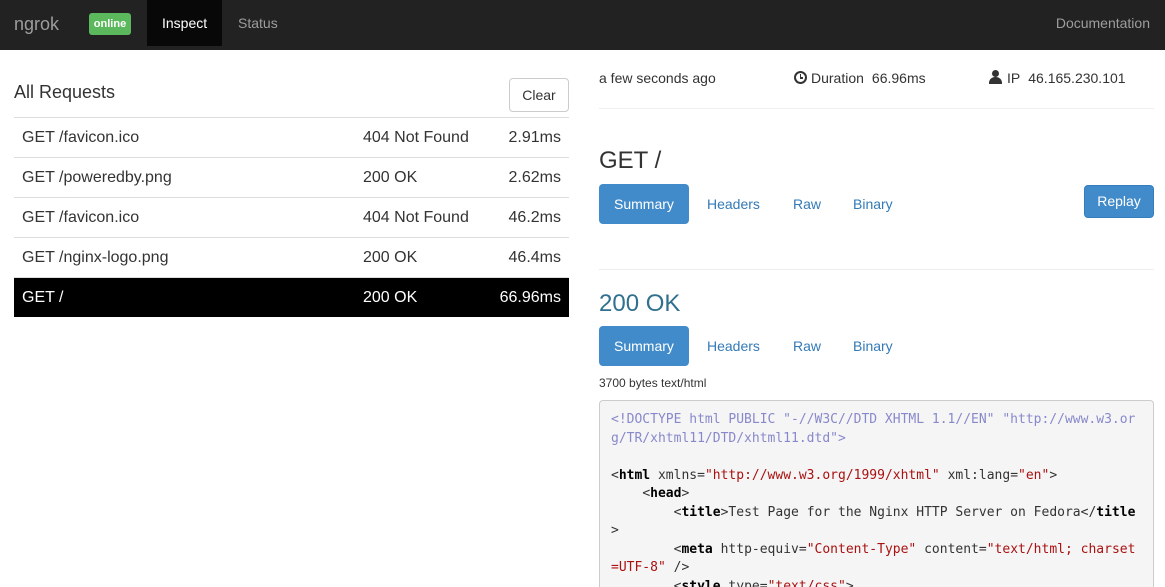 The image size is (1165, 587). What do you see at coordinates (291, 178) in the screenshot?
I see `request-row: GET /poweredby.png 200 OK 2.62ms` at bounding box center [291, 178].